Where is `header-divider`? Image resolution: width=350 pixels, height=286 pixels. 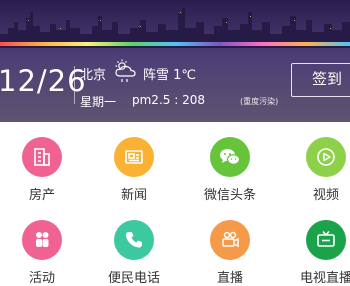 header-divider is located at coordinates (74, 85).